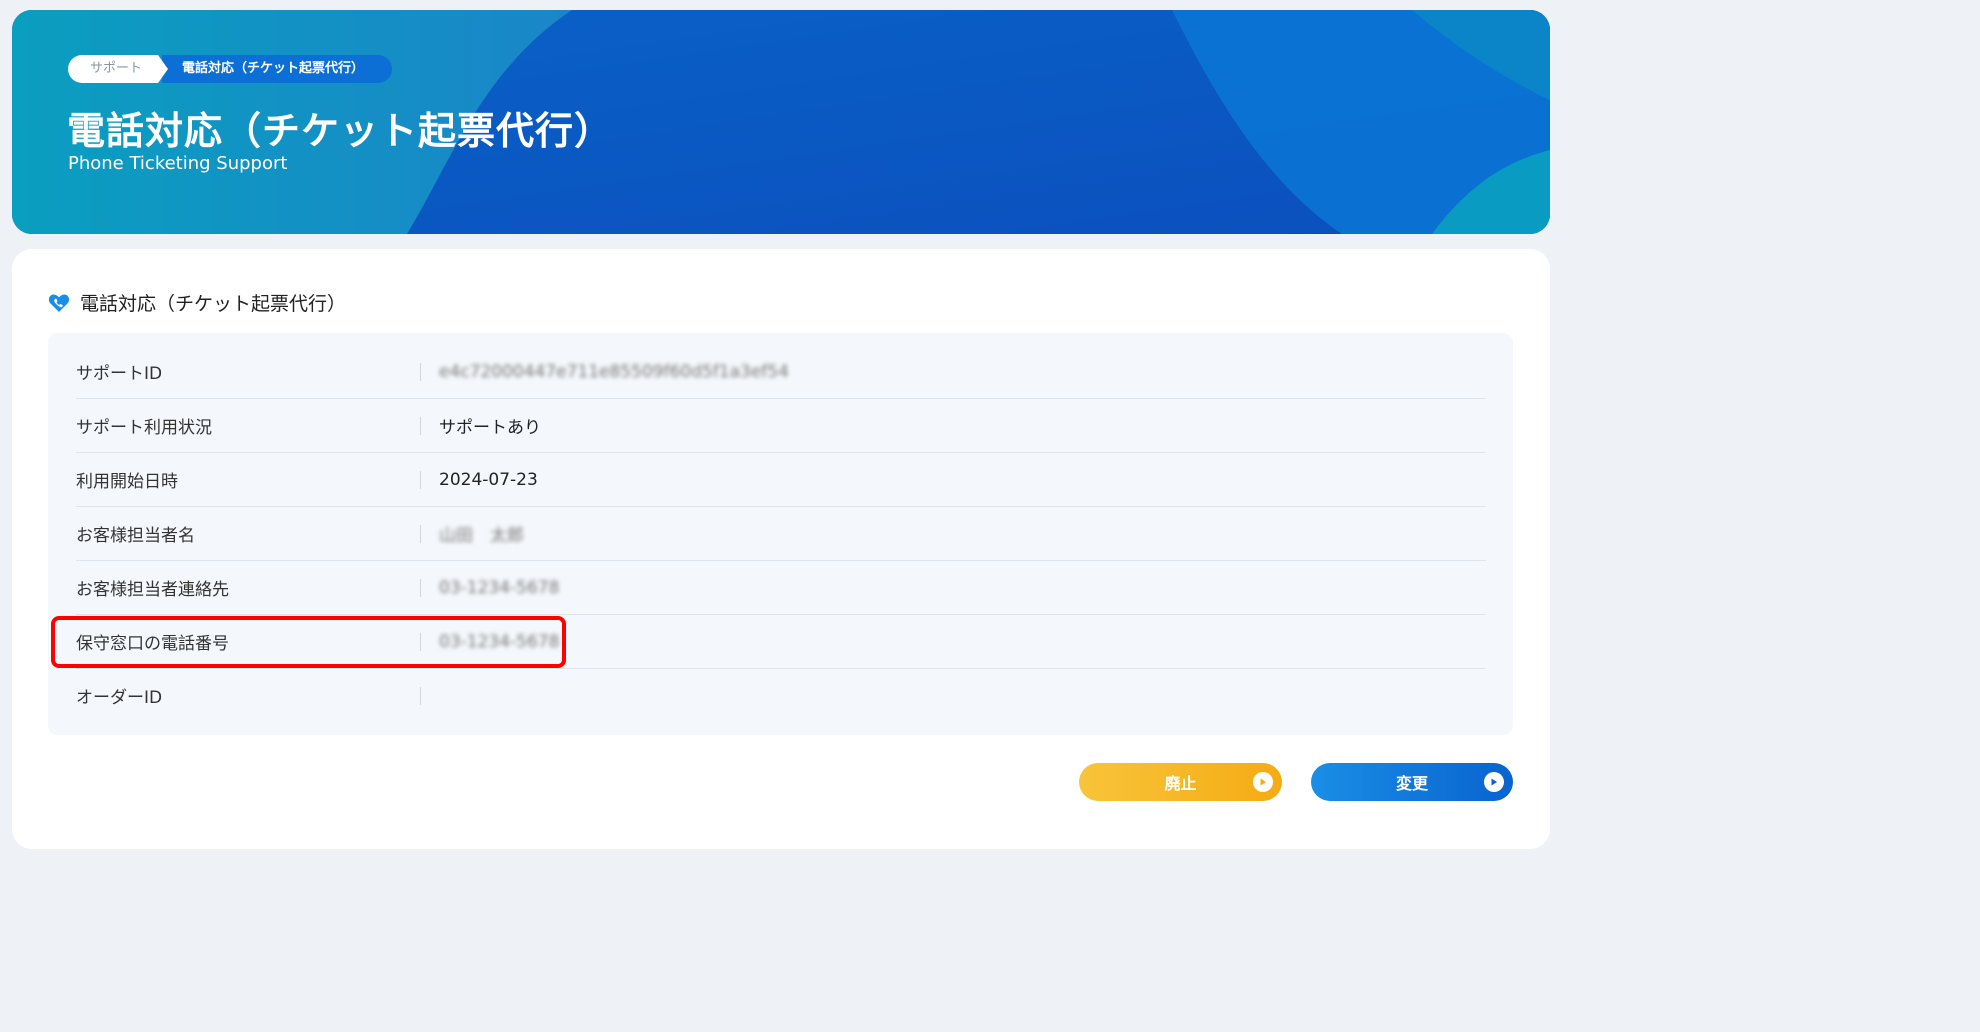 The image size is (1980, 1032). What do you see at coordinates (119, 374) in the screenshot?
I see `row-label-support-id: サポートID` at bounding box center [119, 374].